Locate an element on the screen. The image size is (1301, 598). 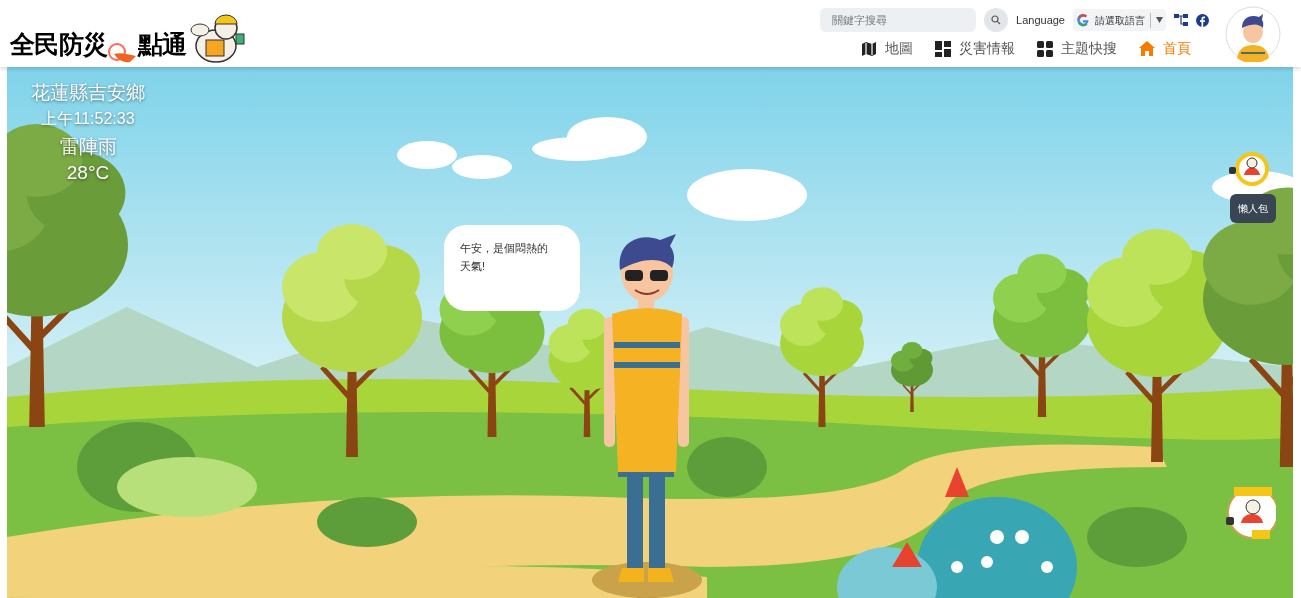
grid-icon is located at coordinates (1045, 48).